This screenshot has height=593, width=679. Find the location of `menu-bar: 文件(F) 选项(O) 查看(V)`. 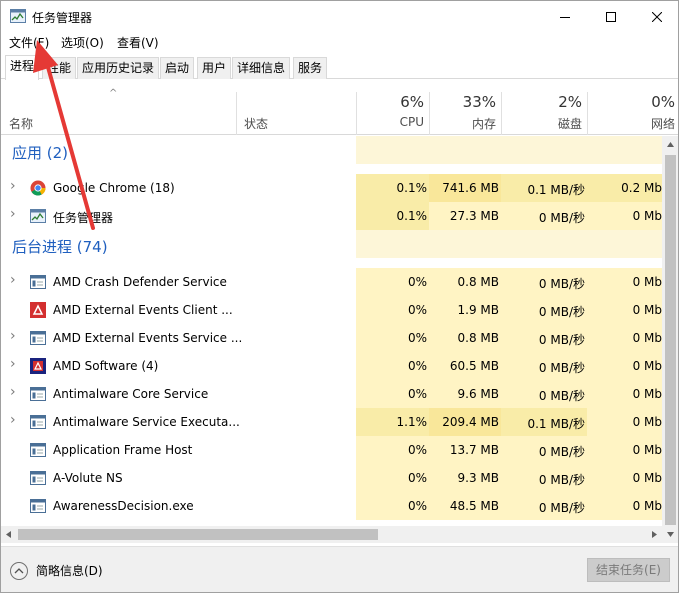

menu-bar: 文件(F) 选项(O) 查看(V) is located at coordinates (339, 42).